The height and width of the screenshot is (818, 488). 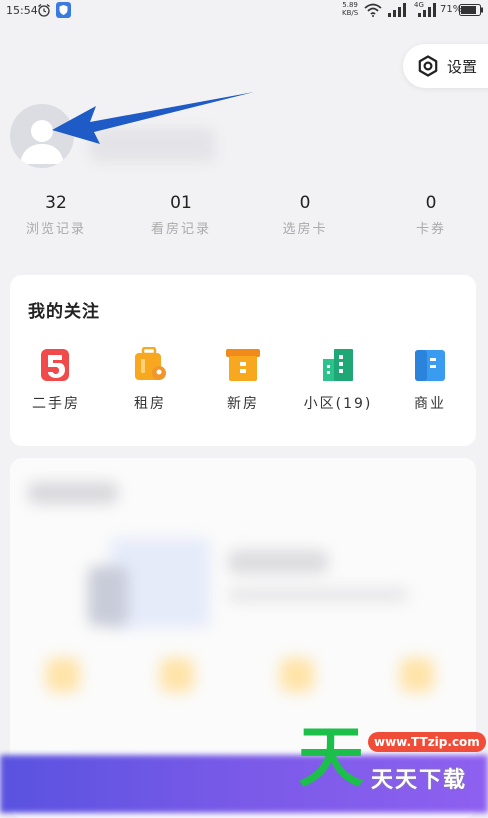 I want to click on stat-label: 看房记录, so click(x=180, y=229).